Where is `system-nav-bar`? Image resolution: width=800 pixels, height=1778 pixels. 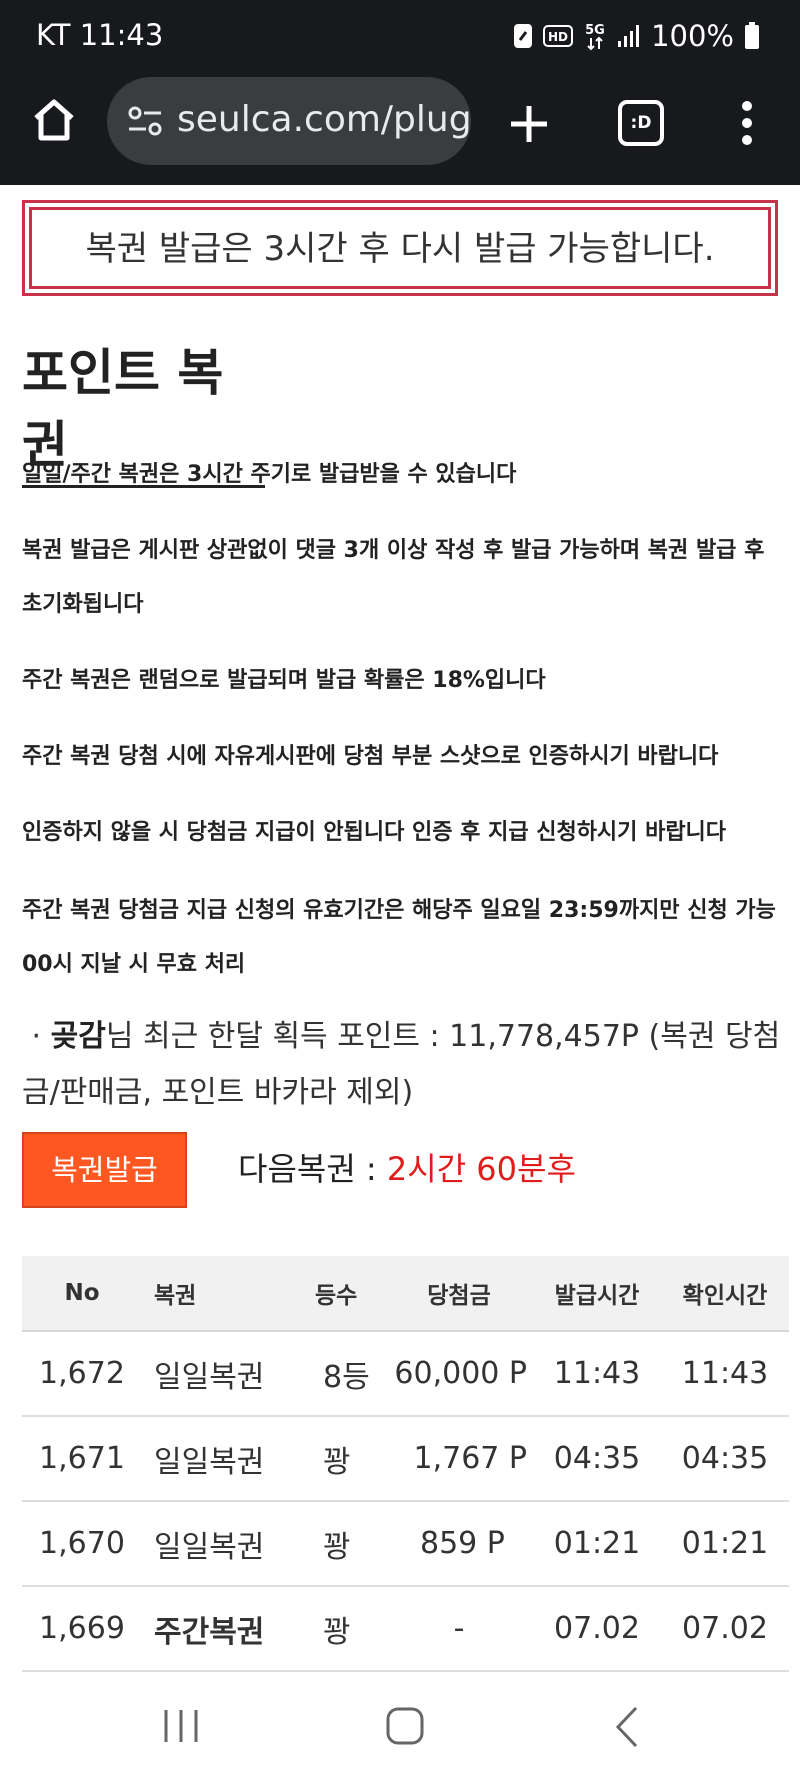 system-nav-bar is located at coordinates (400, 1728).